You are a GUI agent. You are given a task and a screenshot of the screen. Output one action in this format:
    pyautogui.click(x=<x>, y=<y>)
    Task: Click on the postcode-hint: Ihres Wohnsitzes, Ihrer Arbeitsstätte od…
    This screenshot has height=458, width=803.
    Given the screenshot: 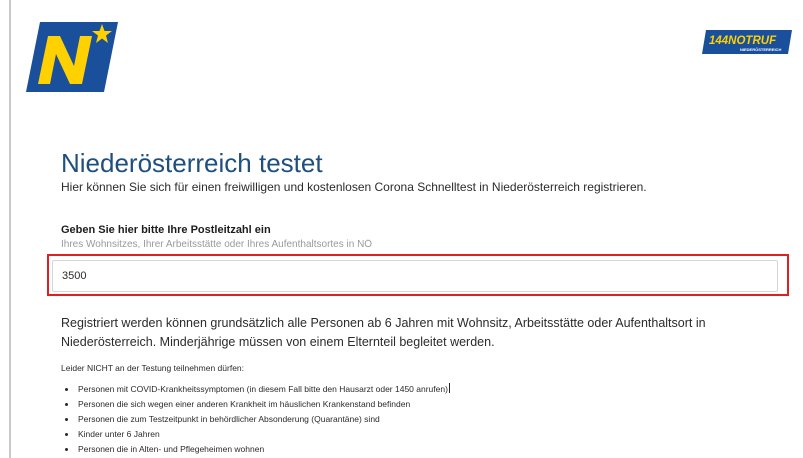 What is the action you would take?
    pyautogui.click(x=217, y=244)
    